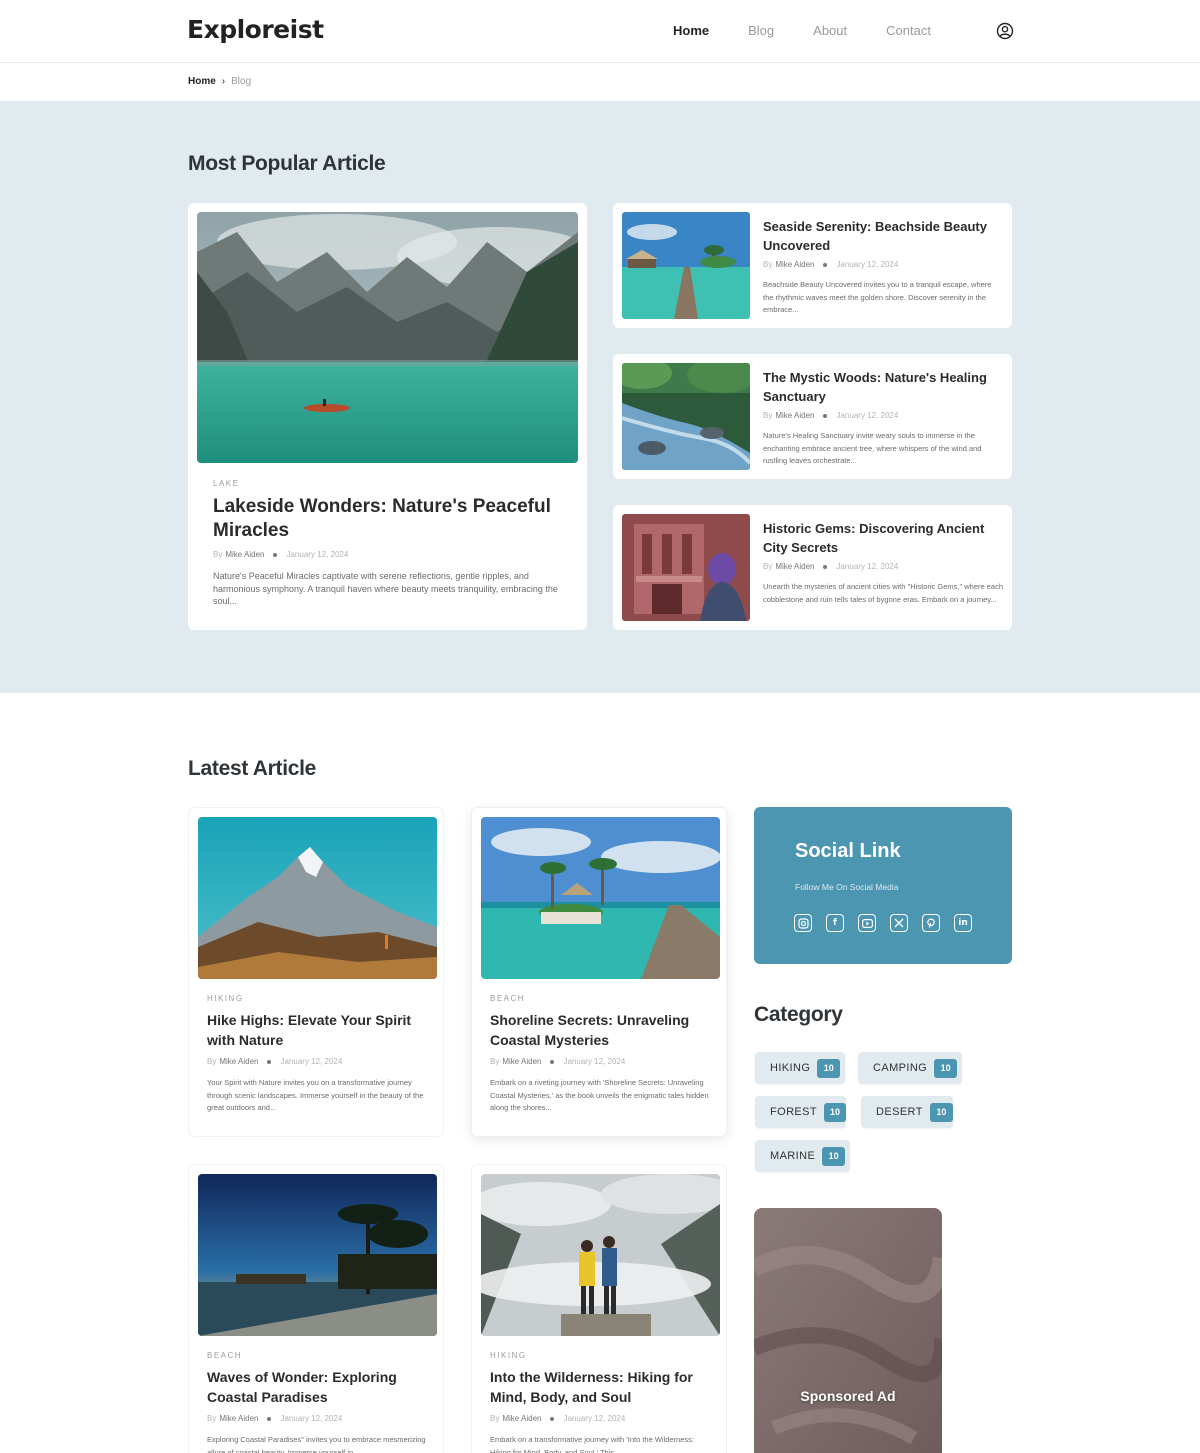 The image size is (1200, 1453). What do you see at coordinates (225, 1355) in the screenshot?
I see `article-tag: BEACH` at bounding box center [225, 1355].